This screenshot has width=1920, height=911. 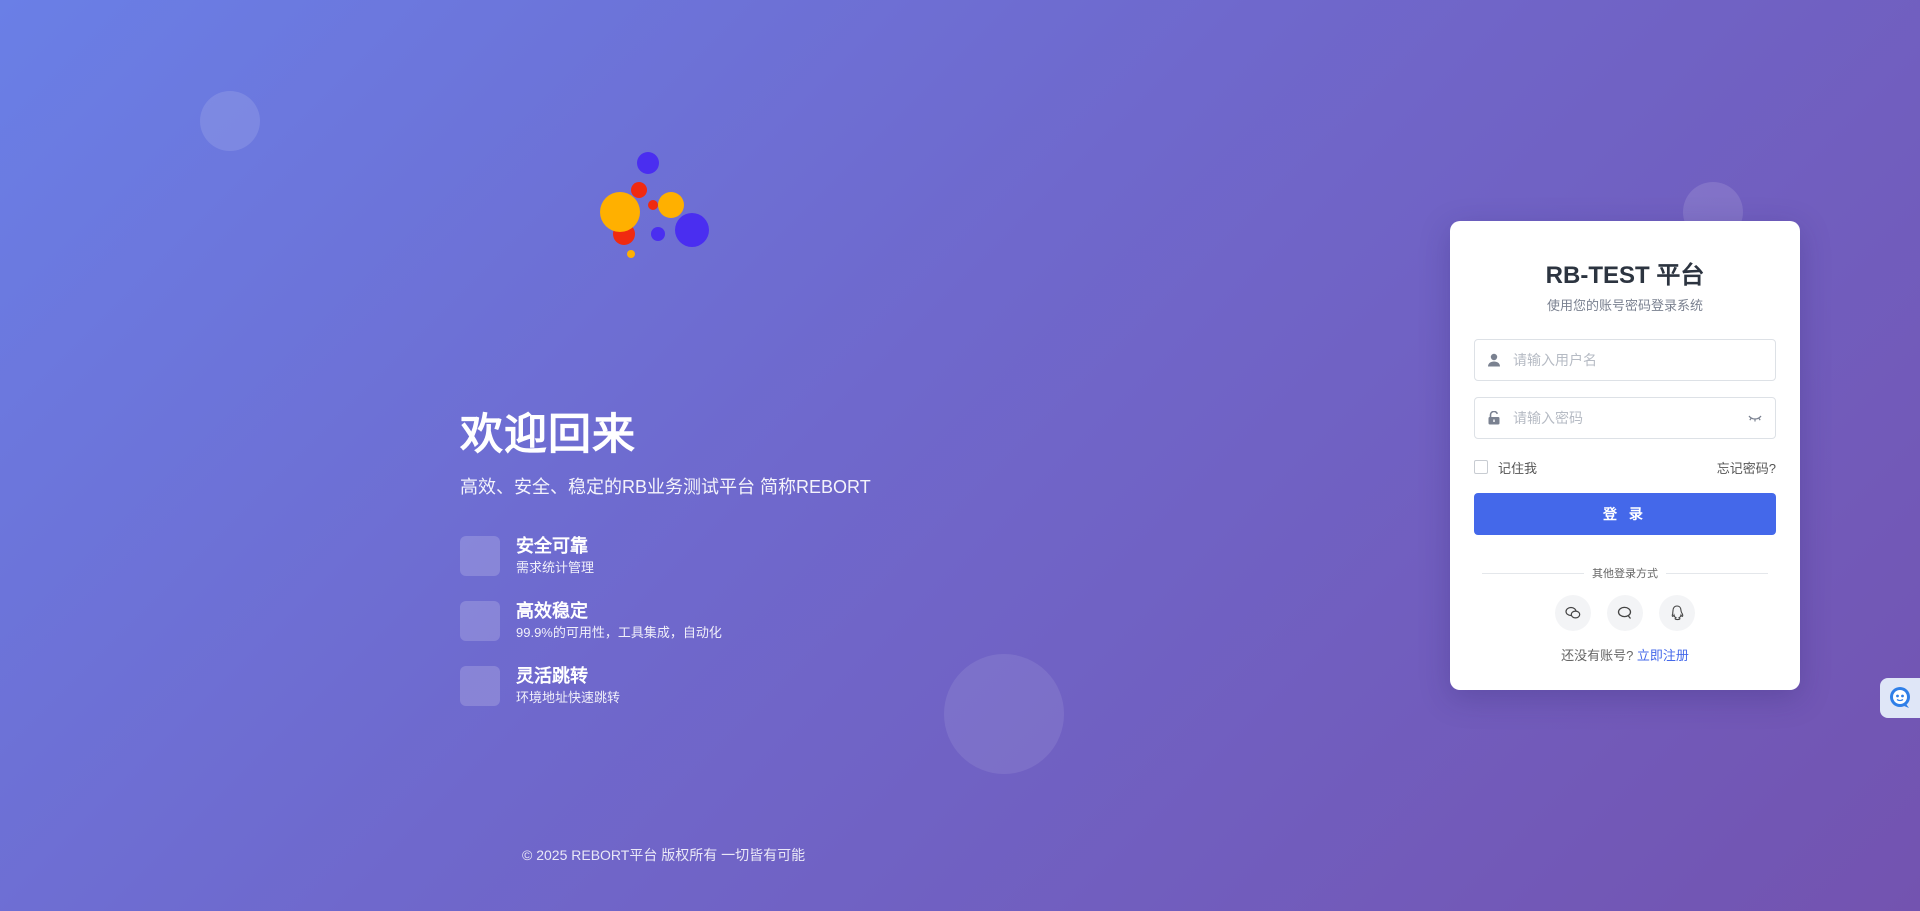 What do you see at coordinates (619, 632) in the screenshot?
I see `feature-desc: 99.9%的可用性，工具集成，自动化` at bounding box center [619, 632].